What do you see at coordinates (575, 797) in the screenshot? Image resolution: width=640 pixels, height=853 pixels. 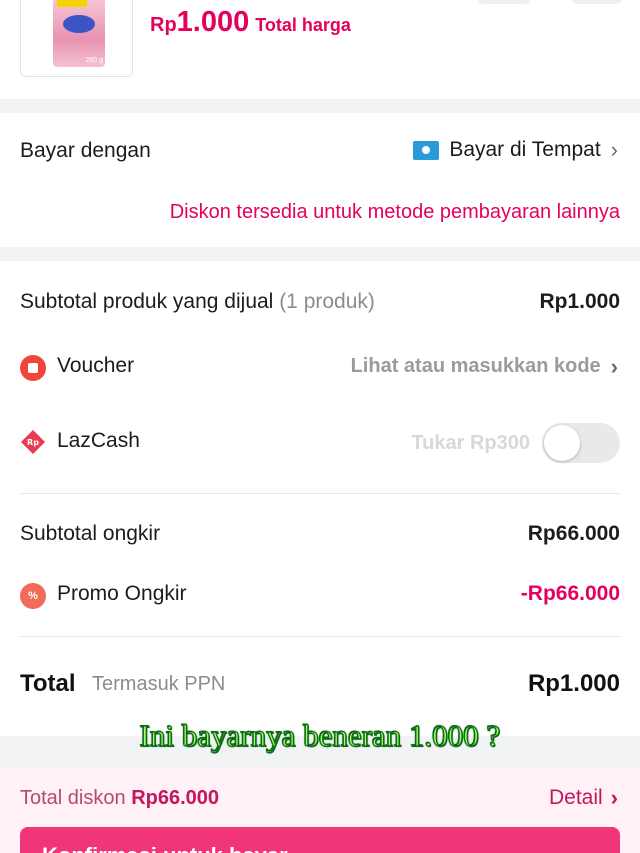 I see `detail-label: Detail` at bounding box center [575, 797].